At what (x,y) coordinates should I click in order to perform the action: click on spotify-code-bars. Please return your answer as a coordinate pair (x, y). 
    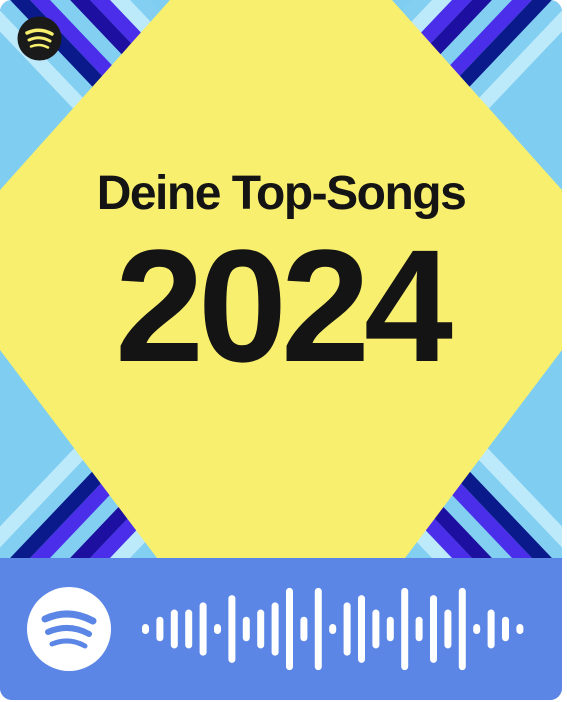
    Looking at the image, I should click on (333, 629).